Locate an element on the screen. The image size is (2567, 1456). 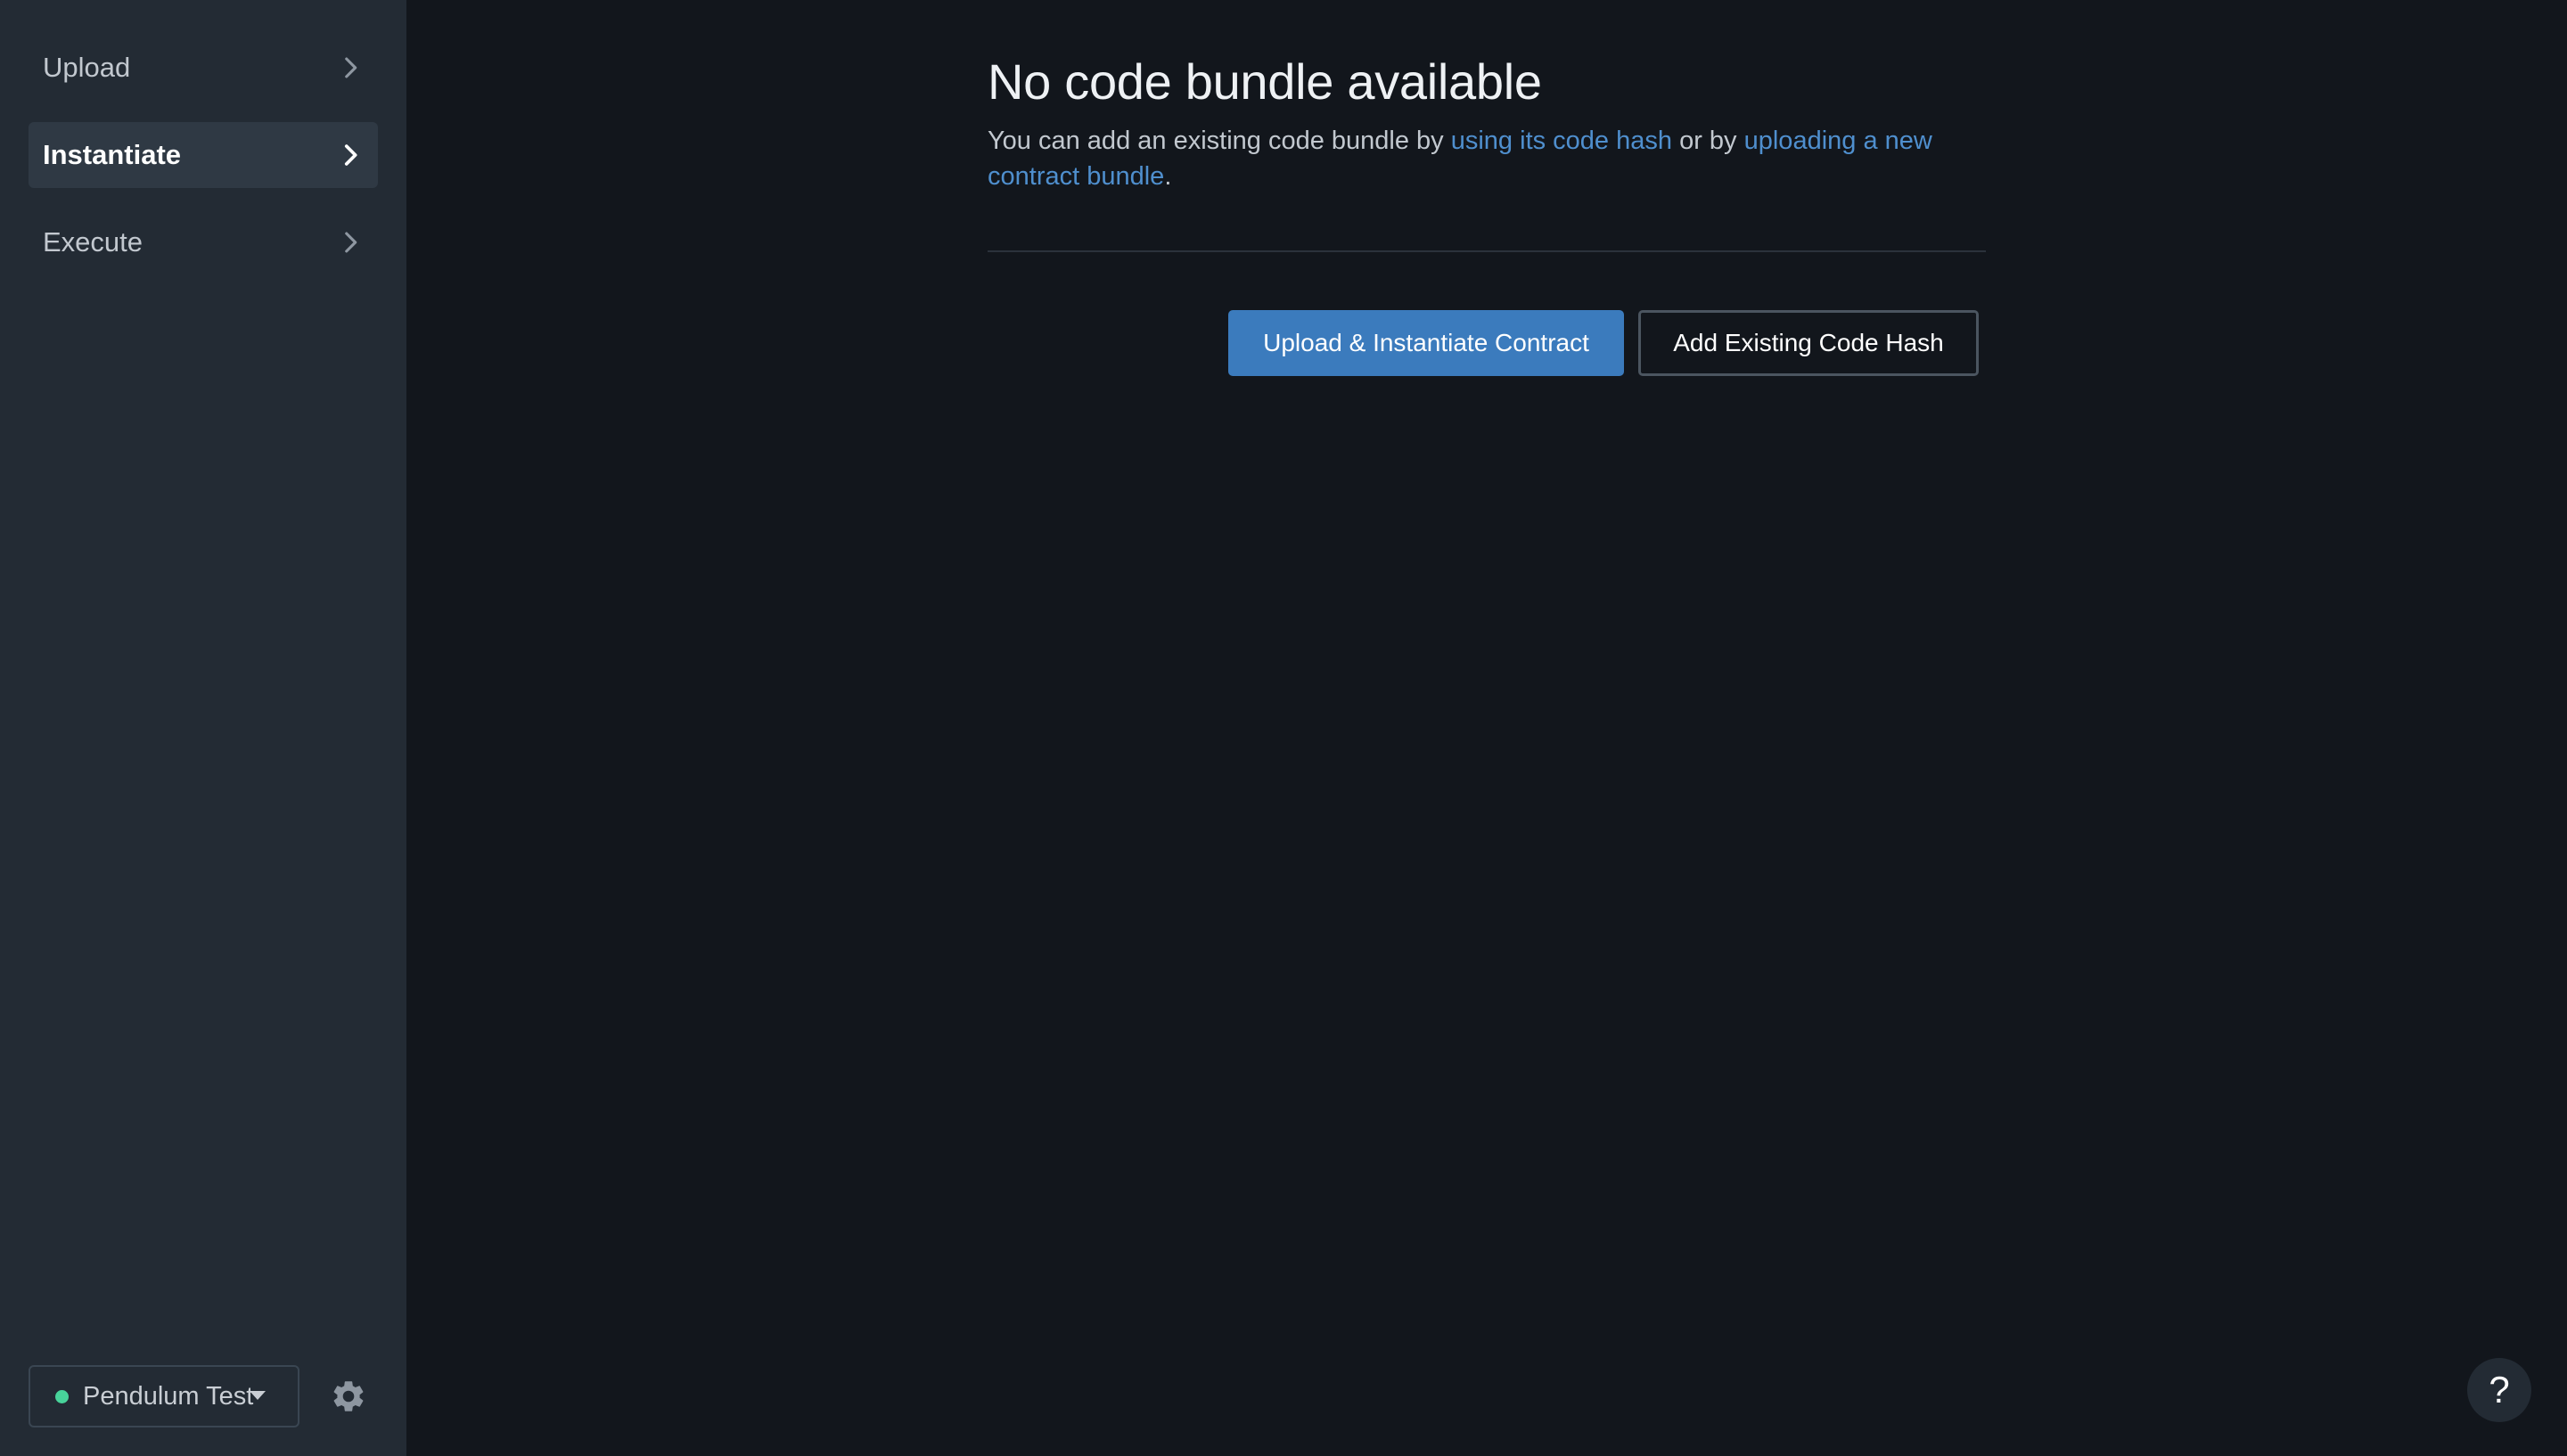
add-code-hash-button: Add Existing Code Hash is located at coordinates (1809, 343).